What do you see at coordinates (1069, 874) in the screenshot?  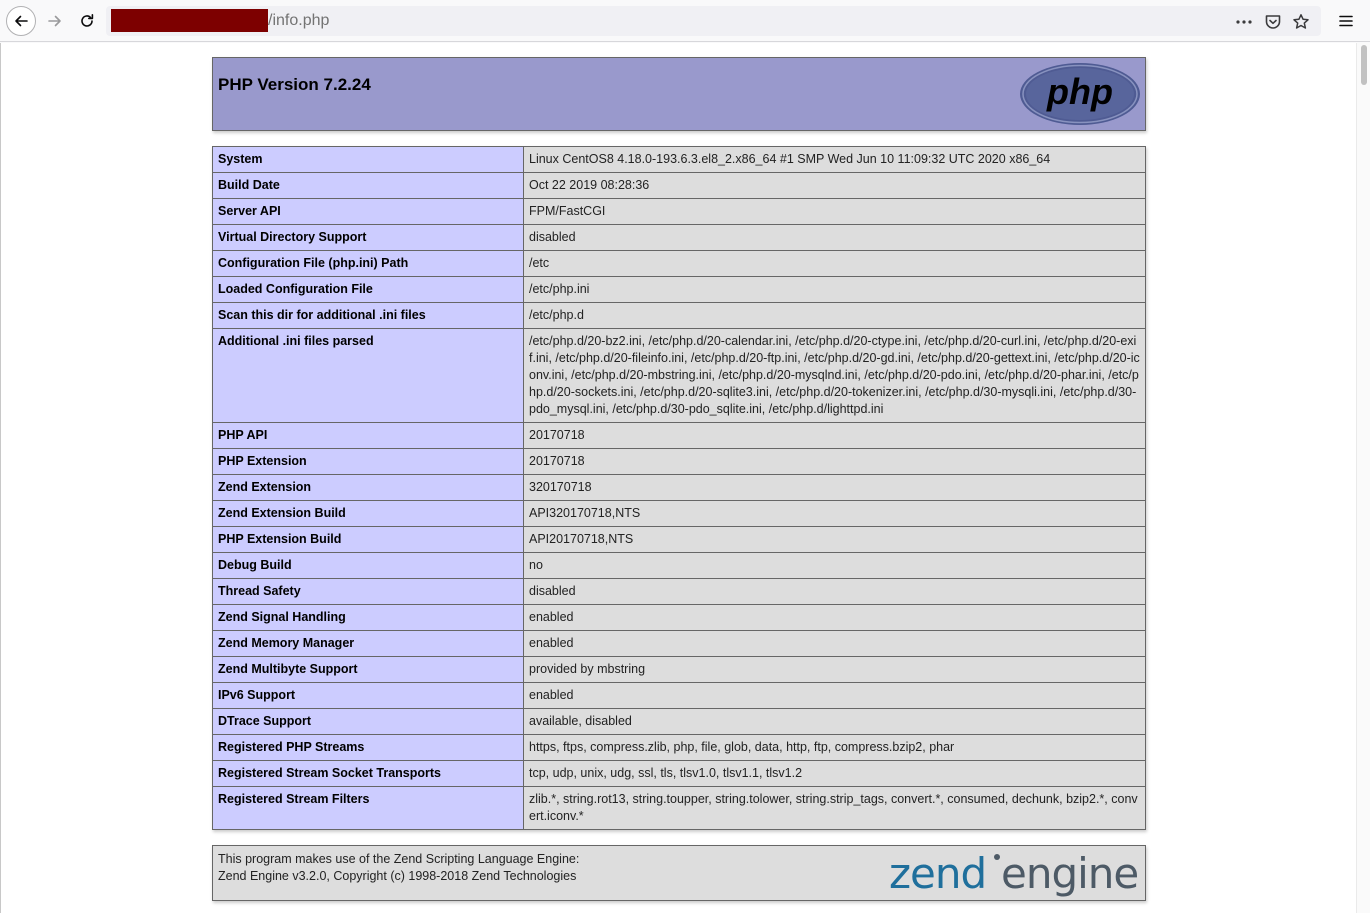 I see `engine-logo-text: engine` at bounding box center [1069, 874].